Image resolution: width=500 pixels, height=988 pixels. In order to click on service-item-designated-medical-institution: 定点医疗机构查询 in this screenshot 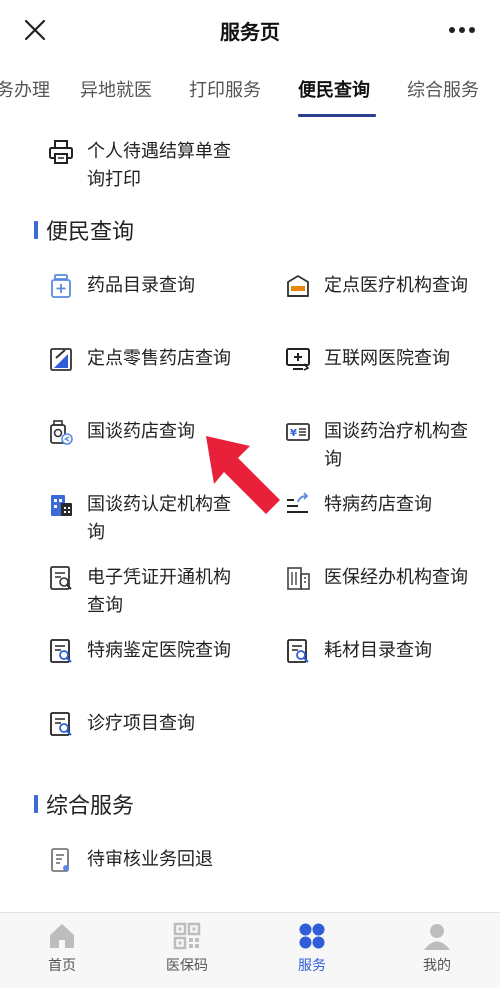, I will do `click(376, 286)`.